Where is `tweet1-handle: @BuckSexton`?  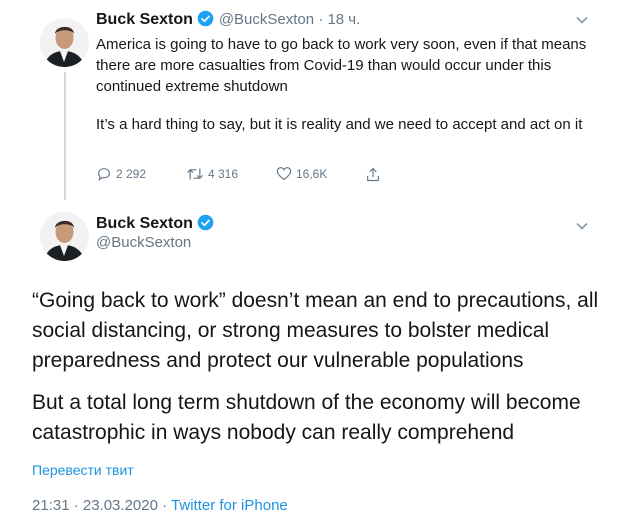
tweet1-handle: @BuckSexton is located at coordinates (266, 19).